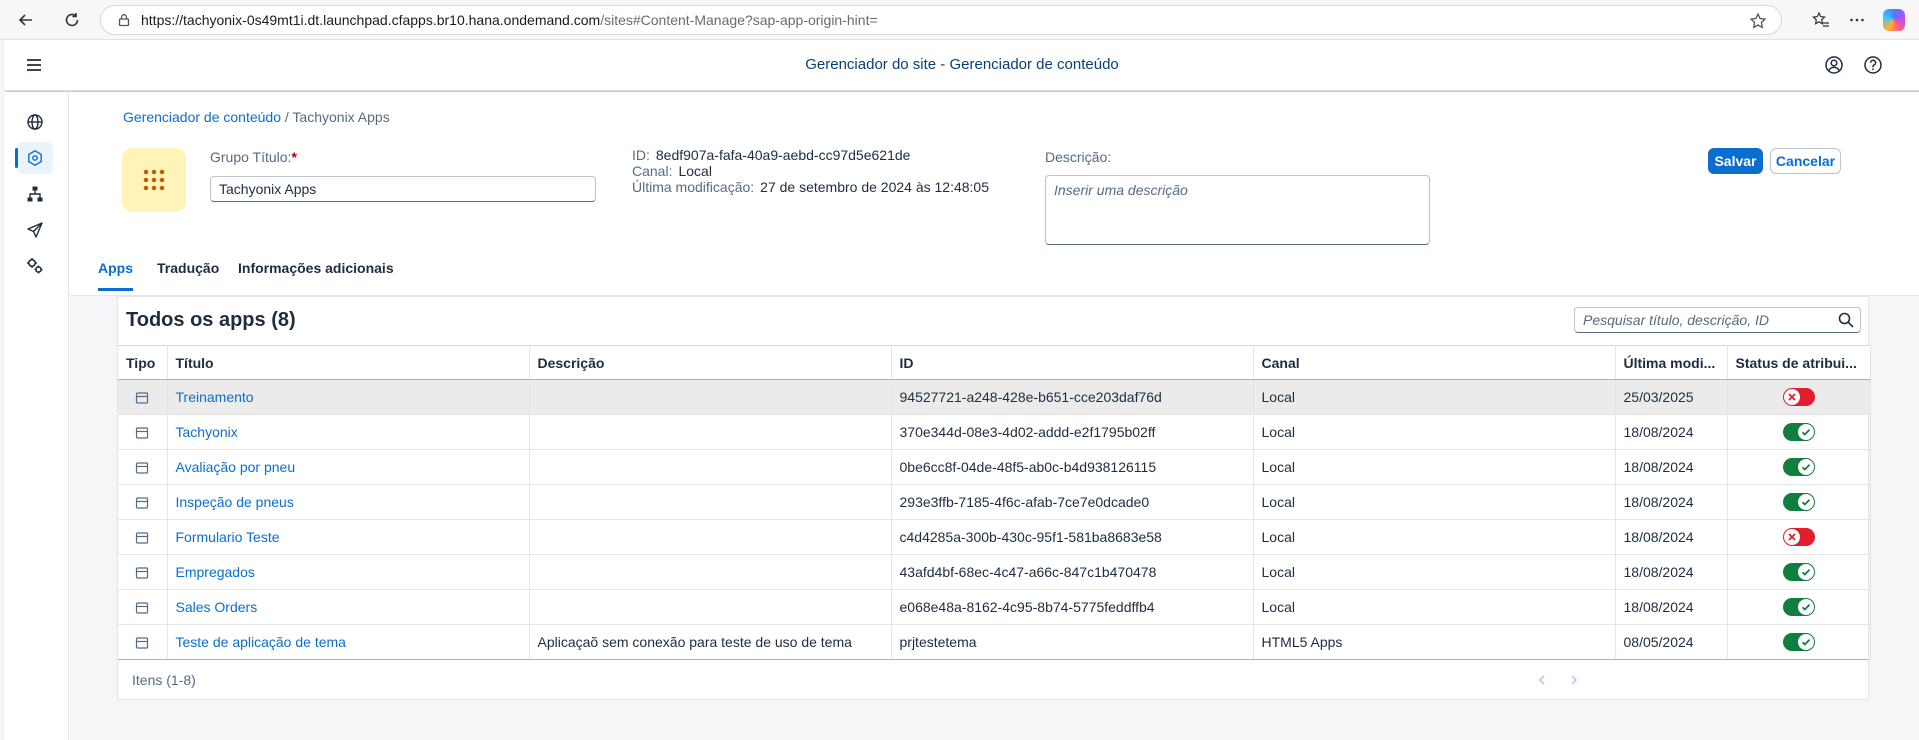 This screenshot has width=1919, height=740. What do you see at coordinates (115, 275) in the screenshot?
I see `tab-apps: Apps` at bounding box center [115, 275].